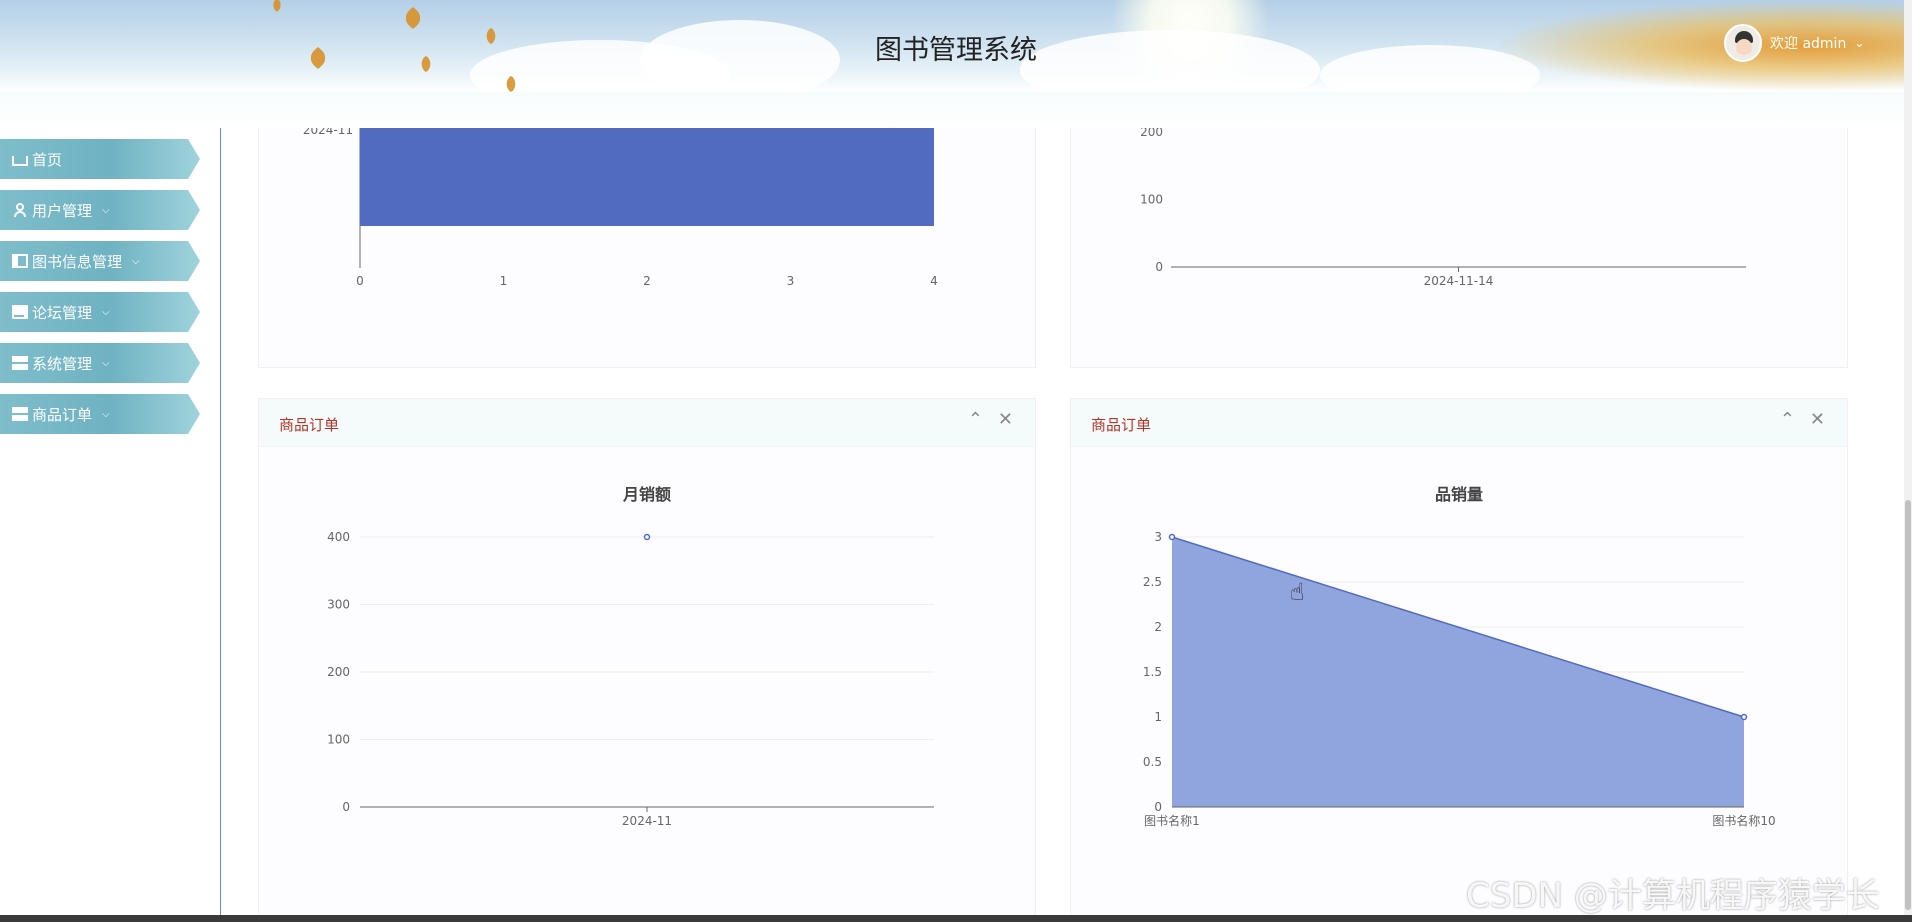 The image size is (1912, 922). Describe the element at coordinates (1152, 672) in the screenshot. I see `y-tick-label: 1.5` at that location.